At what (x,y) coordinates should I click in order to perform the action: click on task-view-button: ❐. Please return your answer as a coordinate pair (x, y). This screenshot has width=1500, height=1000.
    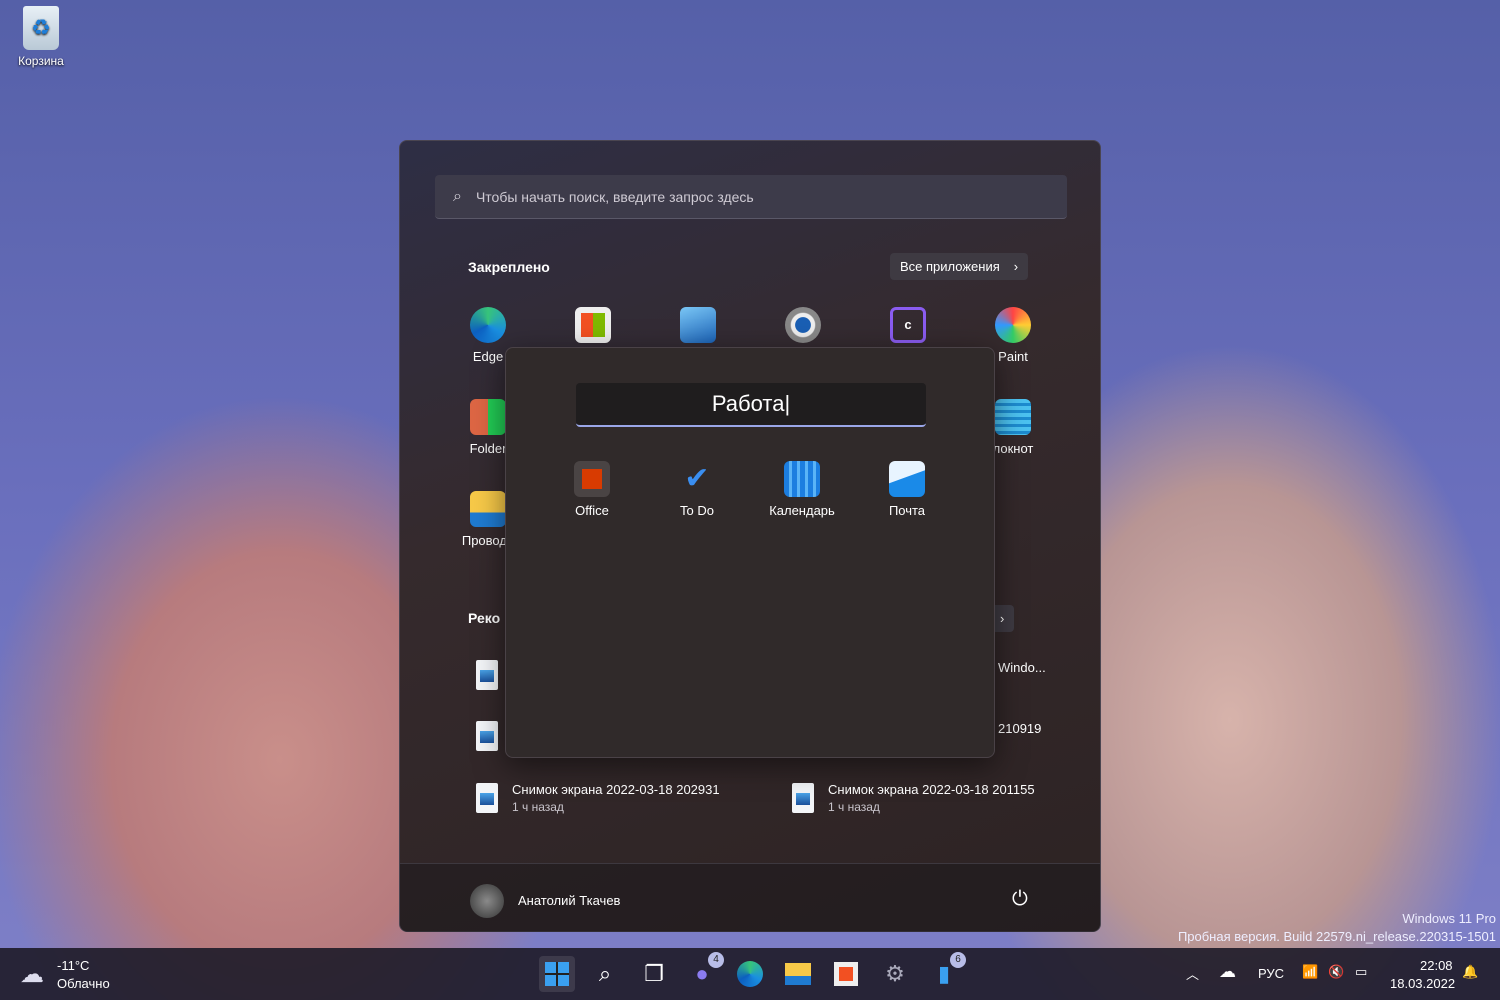
    Looking at the image, I should click on (654, 974).